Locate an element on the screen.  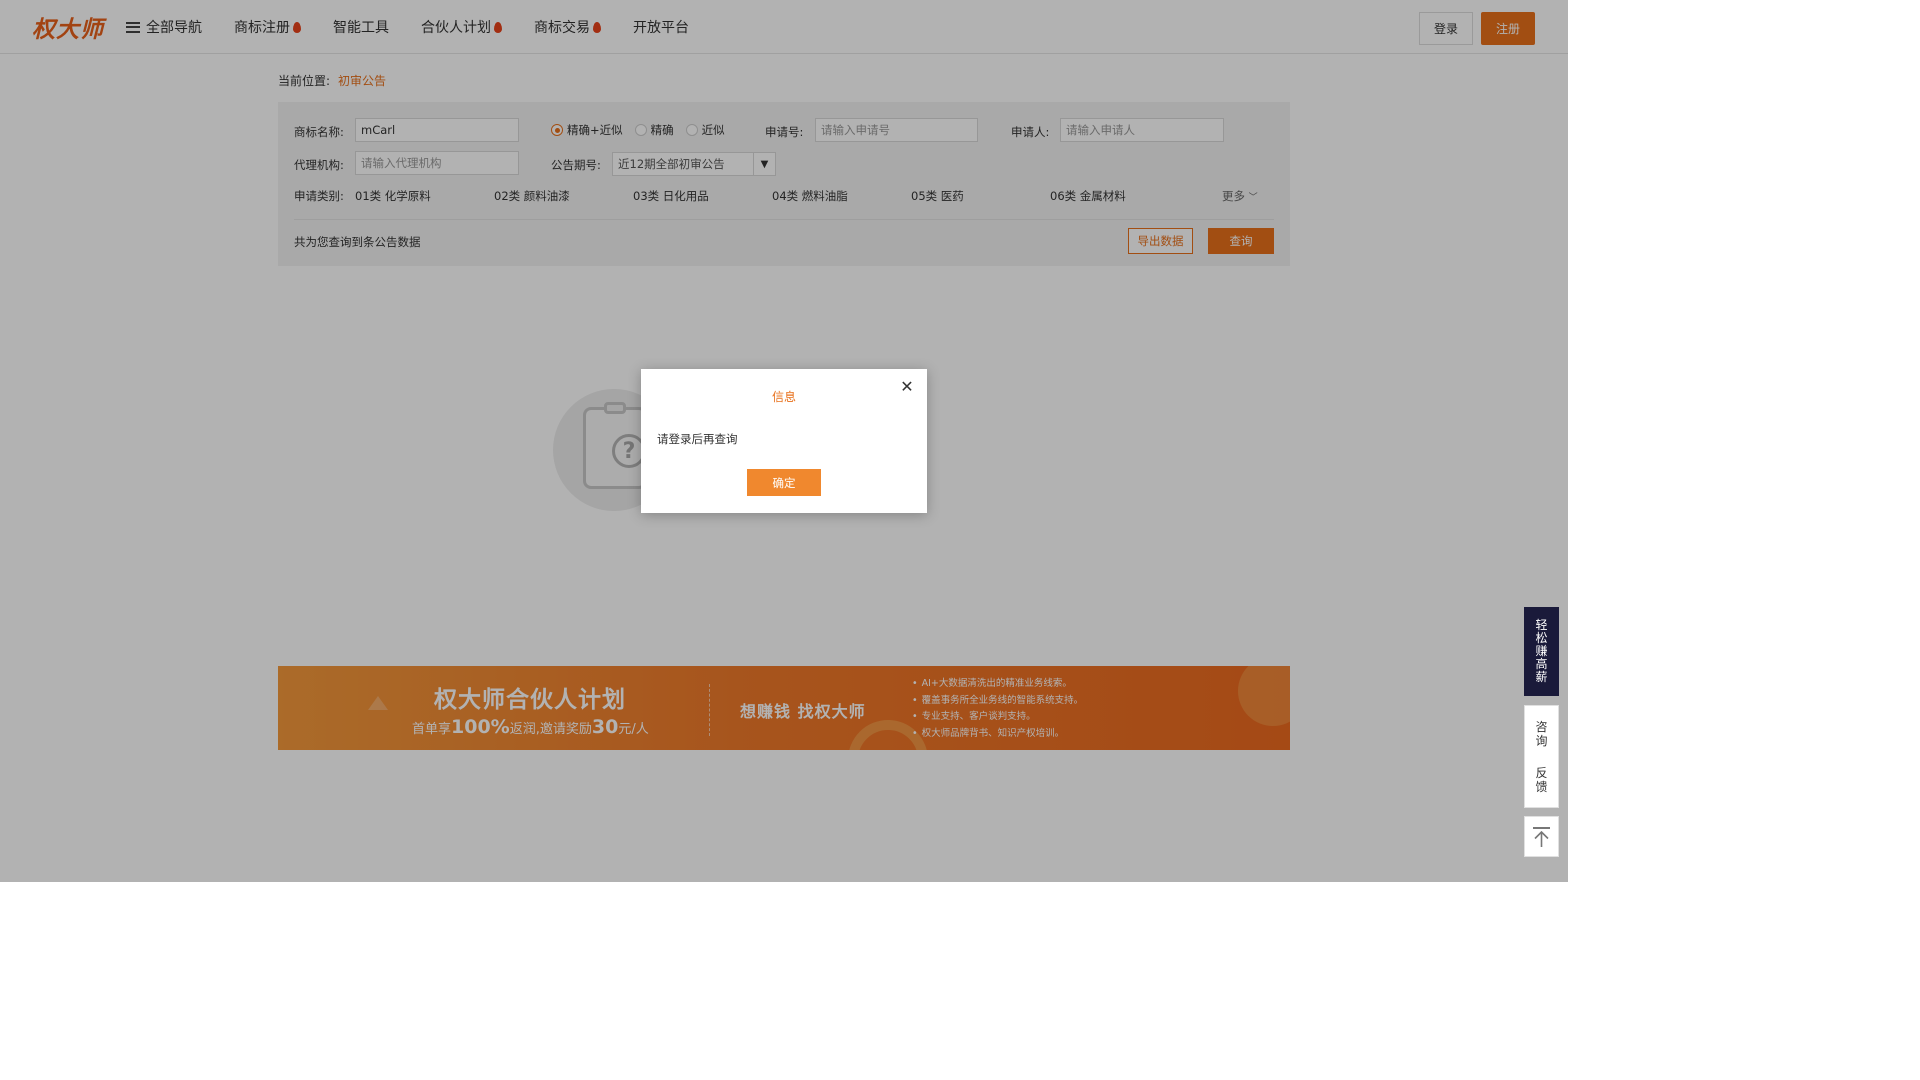
confirm-button: 确定 is located at coordinates (784, 482).